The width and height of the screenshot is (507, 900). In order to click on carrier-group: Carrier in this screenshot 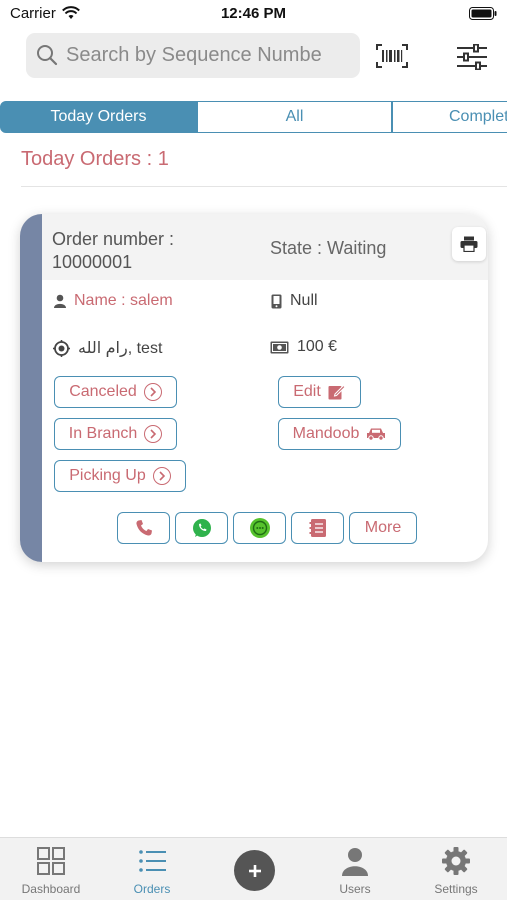, I will do `click(45, 13)`.